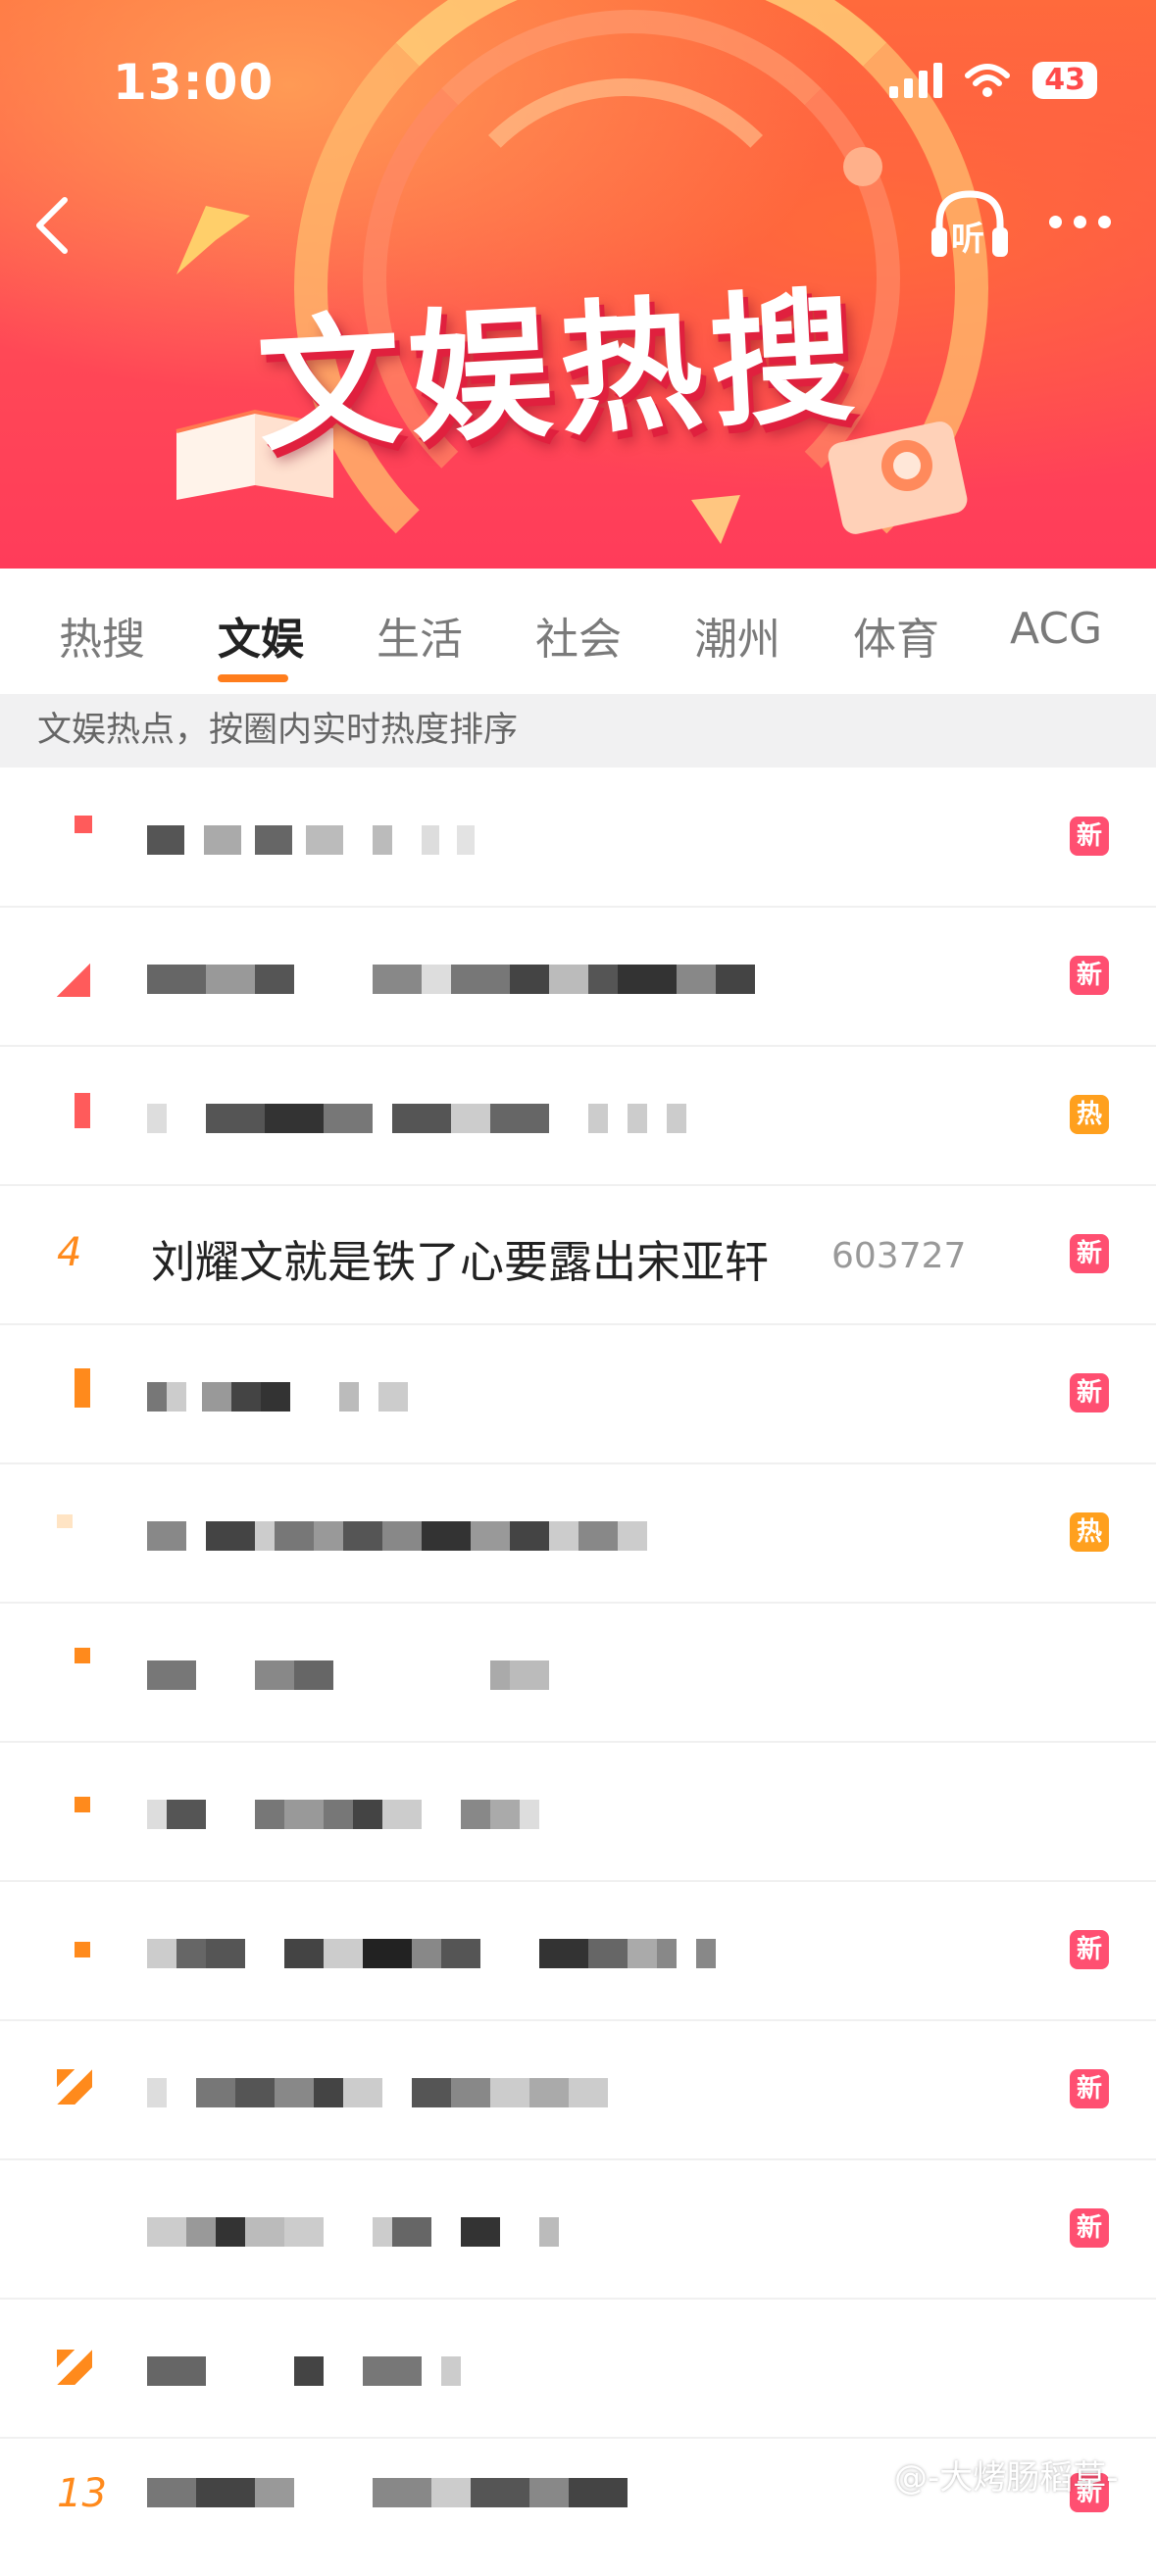 The width and height of the screenshot is (1156, 2576). What do you see at coordinates (737, 635) in the screenshot?
I see `tab-chaozhou: 潮州` at bounding box center [737, 635].